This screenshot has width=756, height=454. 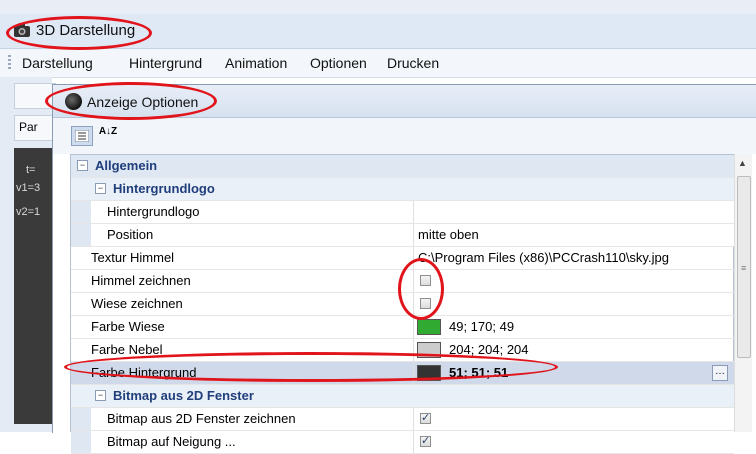 What do you see at coordinates (429, 327) in the screenshot?
I see `color-swatch-wiese` at bounding box center [429, 327].